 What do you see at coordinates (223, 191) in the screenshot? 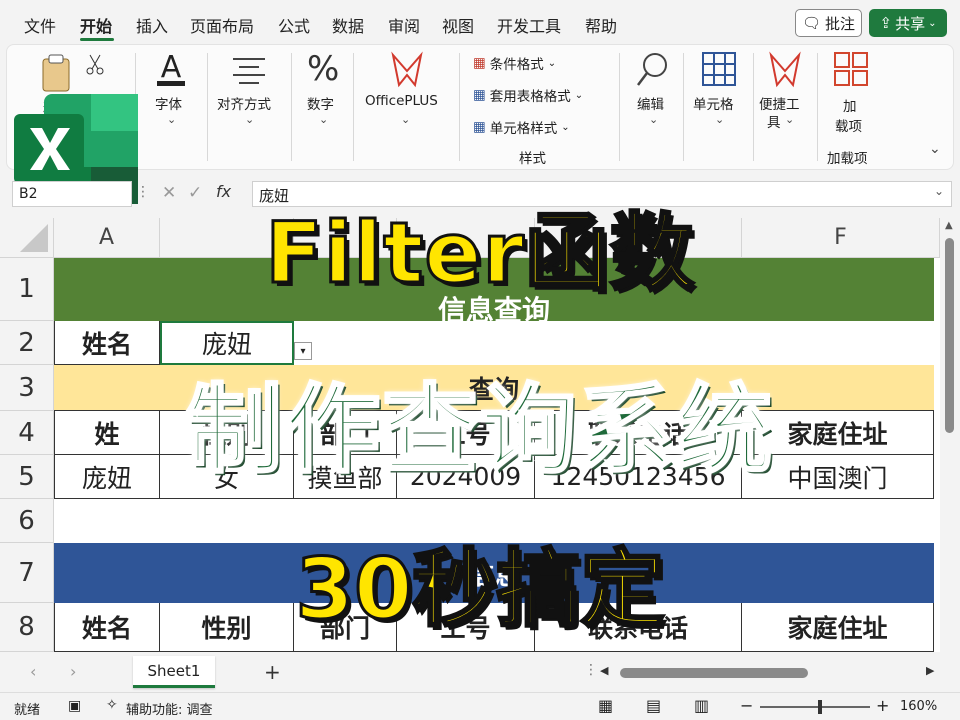
I see `fx-icon: fx` at bounding box center [223, 191].